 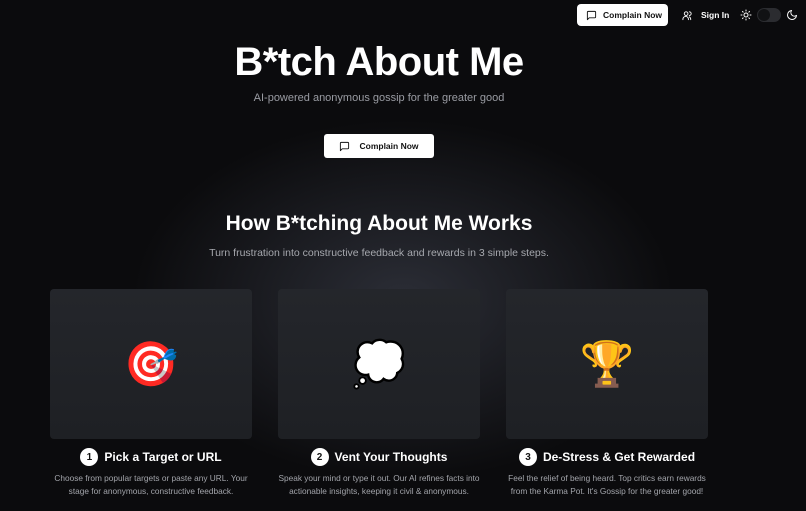 I want to click on sign-in-label: Sign In, so click(x=715, y=15).